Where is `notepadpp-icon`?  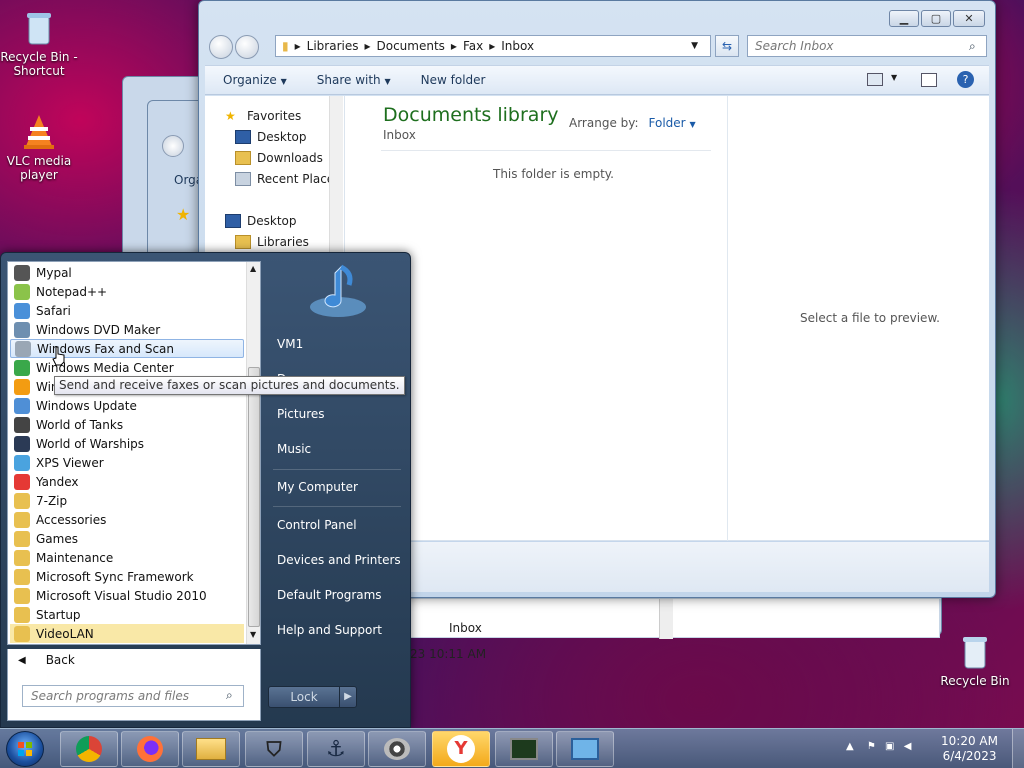 notepadpp-icon is located at coordinates (22, 291).